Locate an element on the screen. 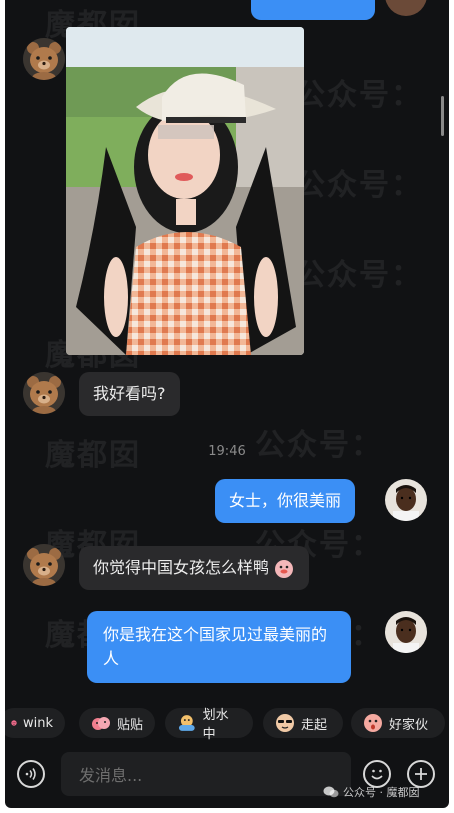 The height and width of the screenshot is (813, 454). quick-reply-label: wink is located at coordinates (37, 723).